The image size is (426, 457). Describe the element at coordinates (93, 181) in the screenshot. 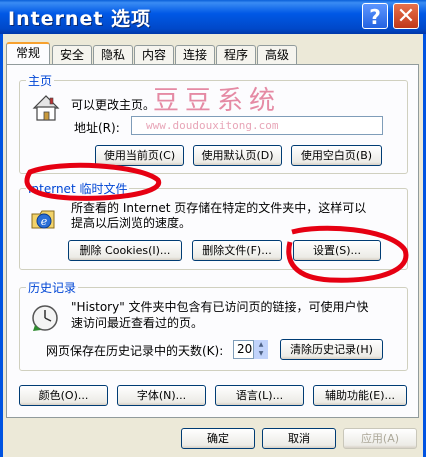

I see `annotation-circle-temp-files` at that location.